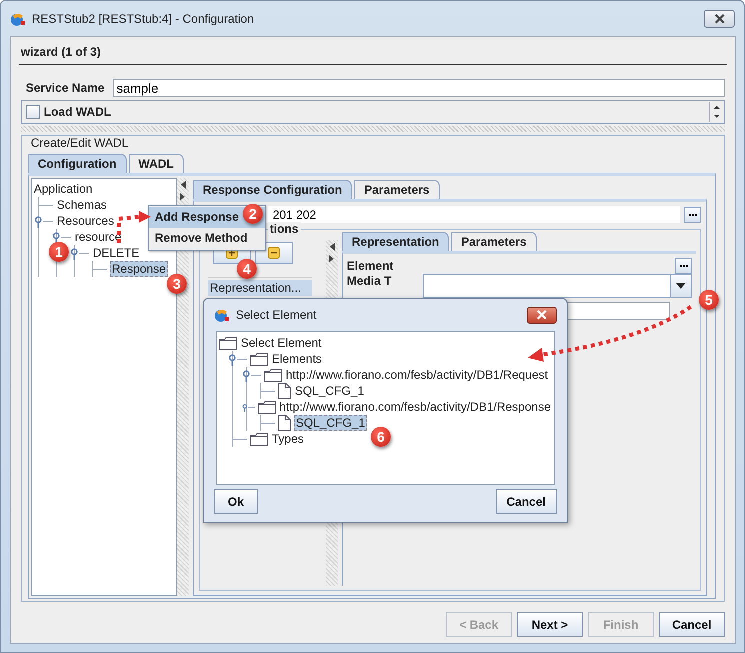 Image resolution: width=745 pixels, height=653 pixels. What do you see at coordinates (288, 439) in the screenshot?
I see `tree-item: Types` at bounding box center [288, 439].